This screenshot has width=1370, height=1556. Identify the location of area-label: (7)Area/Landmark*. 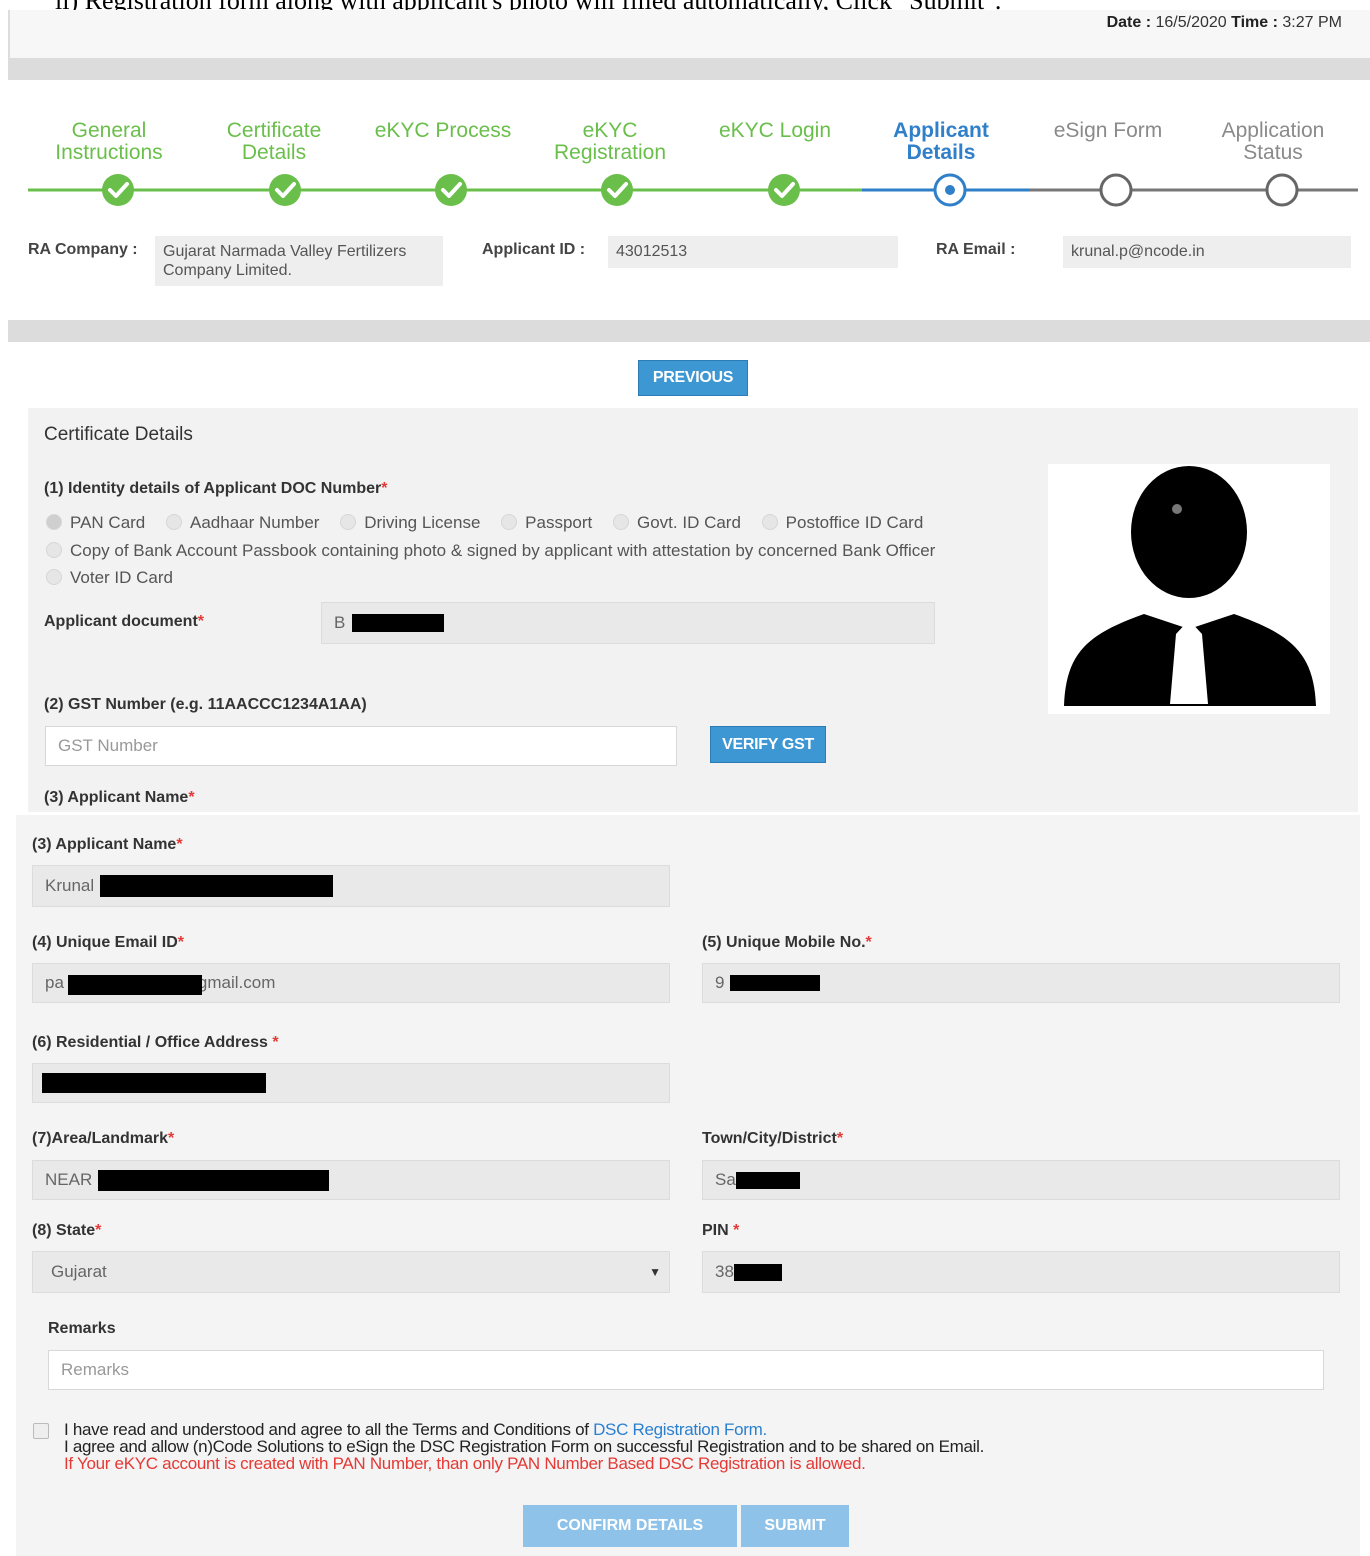
(103, 1138).